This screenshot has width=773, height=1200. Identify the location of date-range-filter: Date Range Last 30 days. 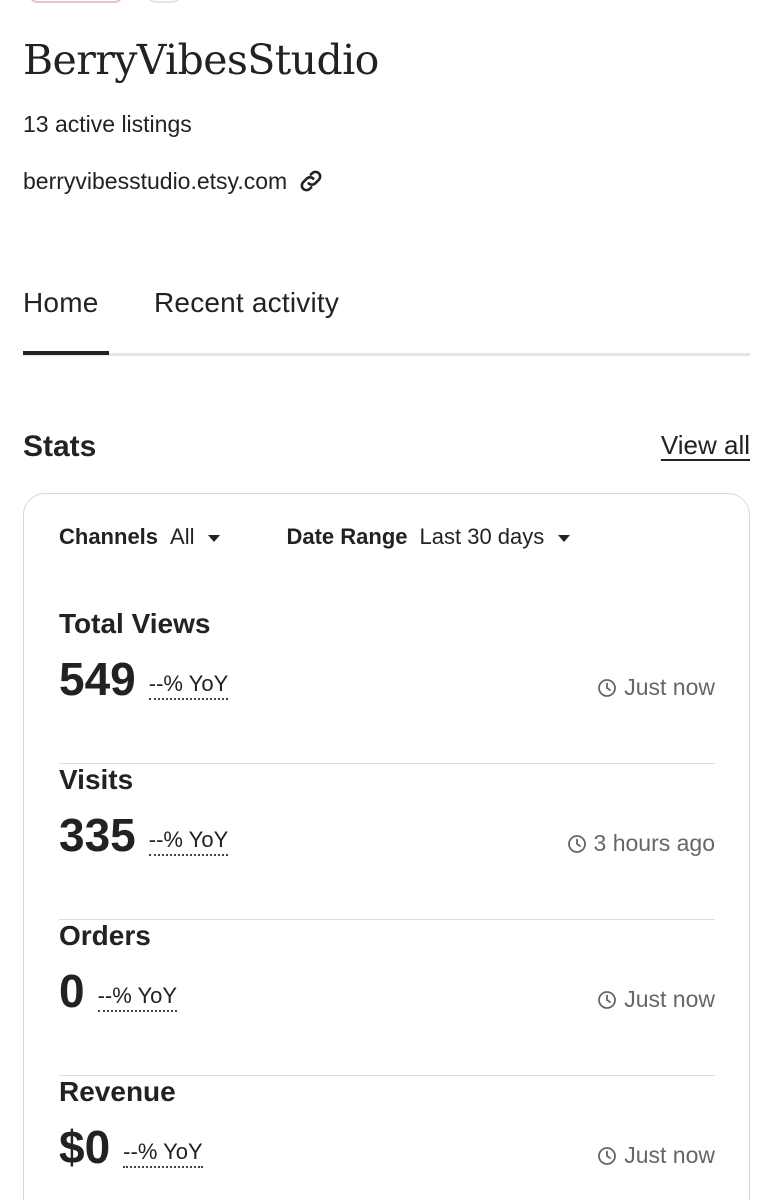
(428, 537).